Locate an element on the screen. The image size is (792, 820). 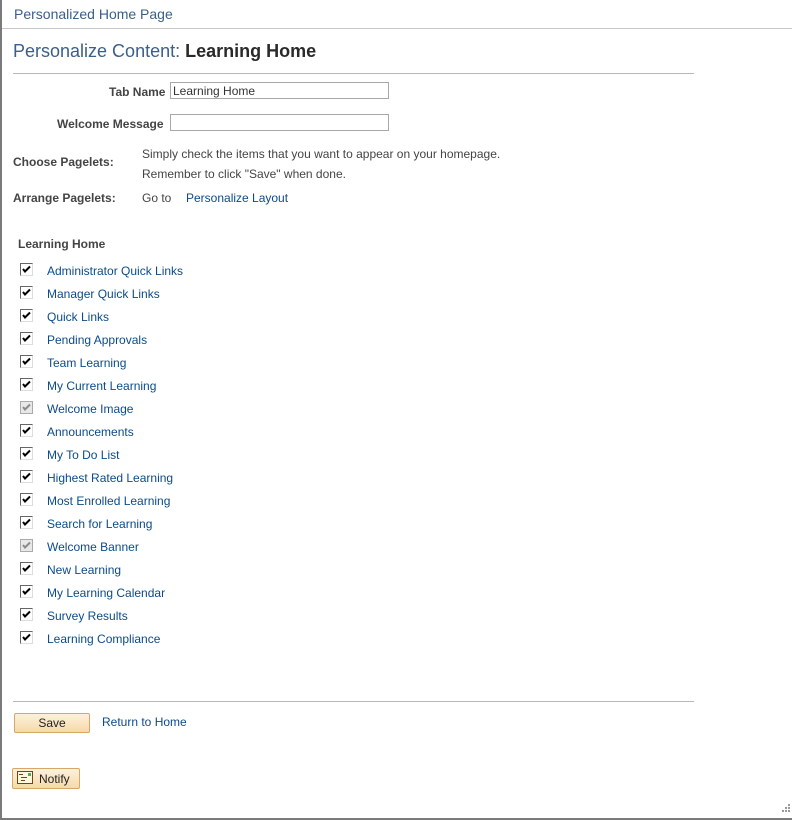
pagelet-item: My Current Learning is located at coordinates (101, 385).